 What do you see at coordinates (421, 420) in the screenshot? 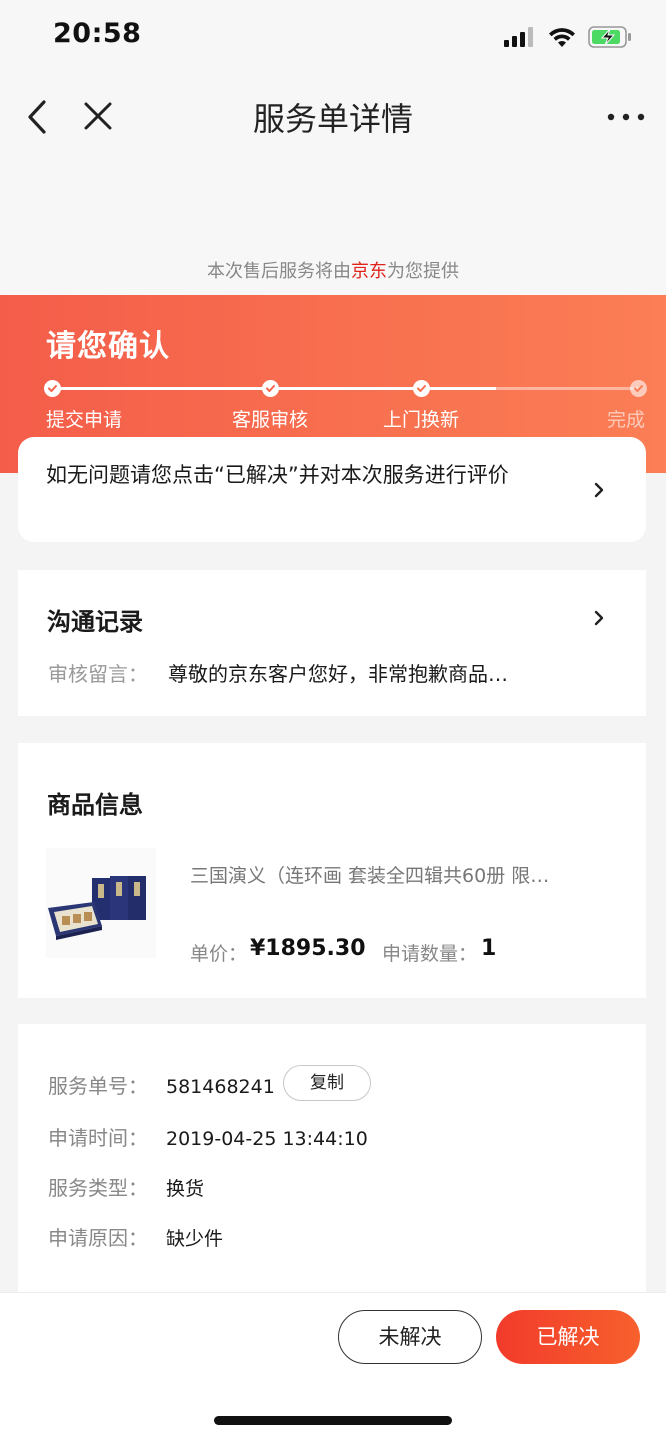
I see `step-label-3: 上门换新` at bounding box center [421, 420].